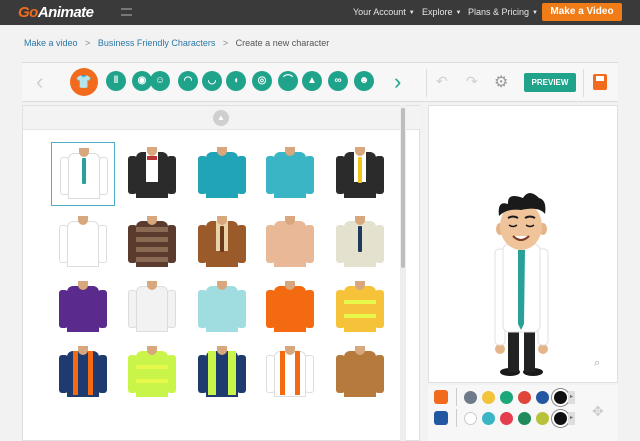 The image size is (640, 441). What do you see at coordinates (282, 43) in the screenshot?
I see `breadcrumb-current: Create a new character` at bounding box center [282, 43].